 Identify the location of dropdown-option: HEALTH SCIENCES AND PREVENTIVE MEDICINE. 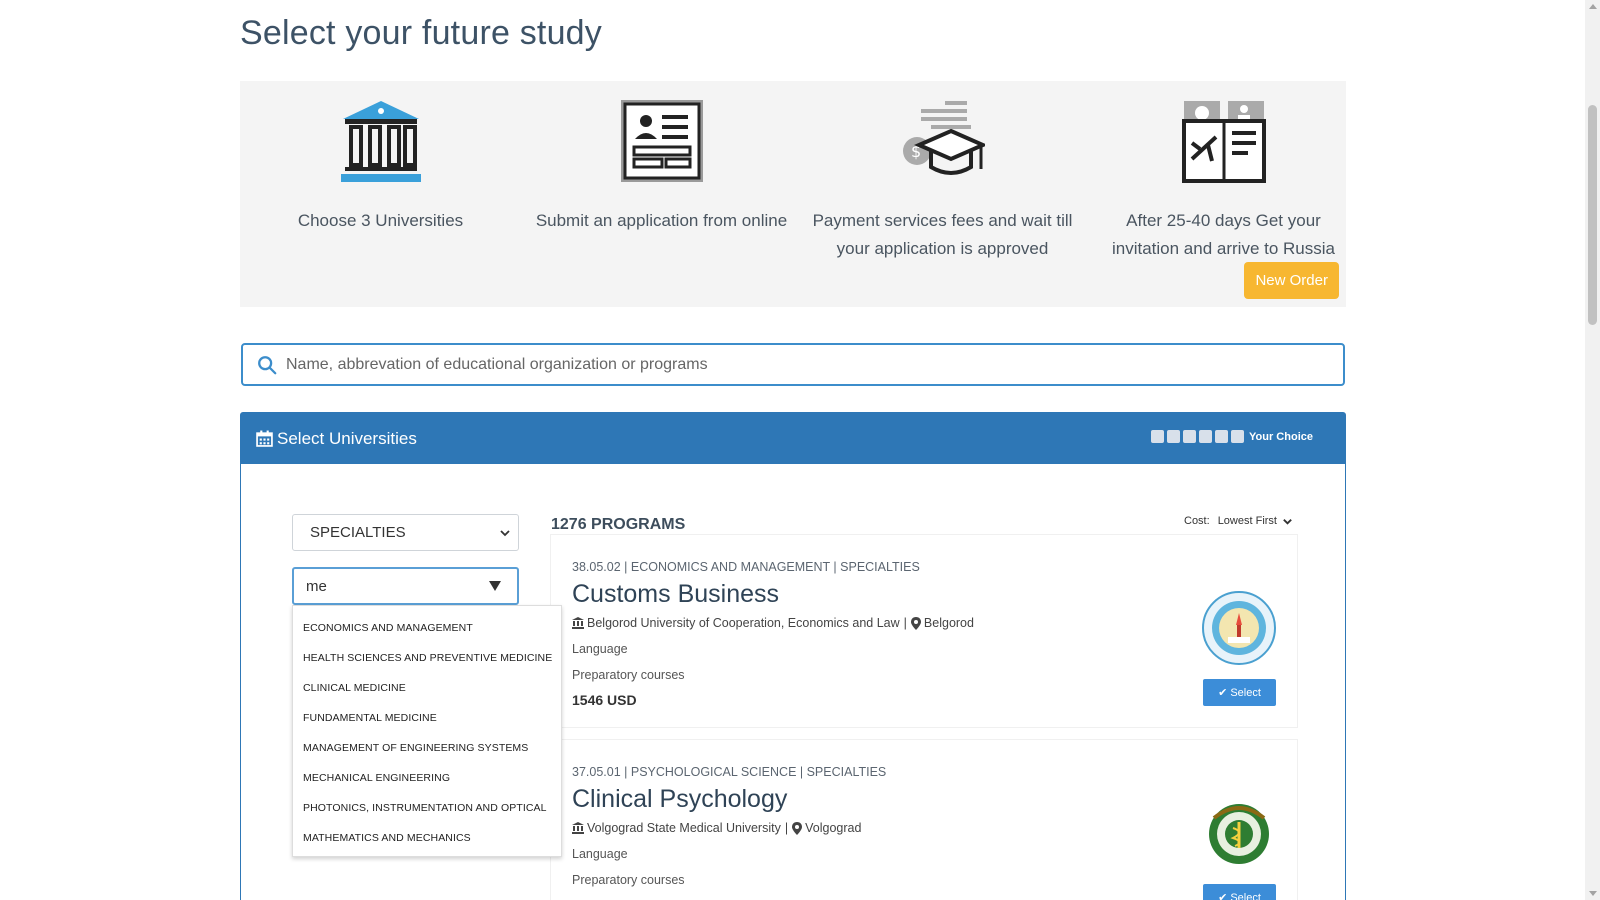
(427, 658).